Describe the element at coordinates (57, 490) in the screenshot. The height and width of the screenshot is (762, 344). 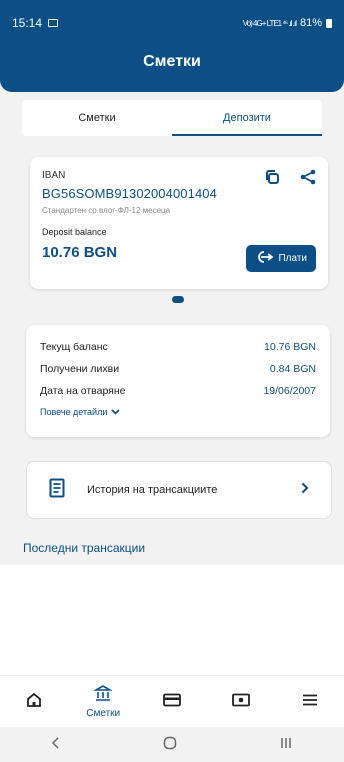
I see `receipt-icon` at that location.